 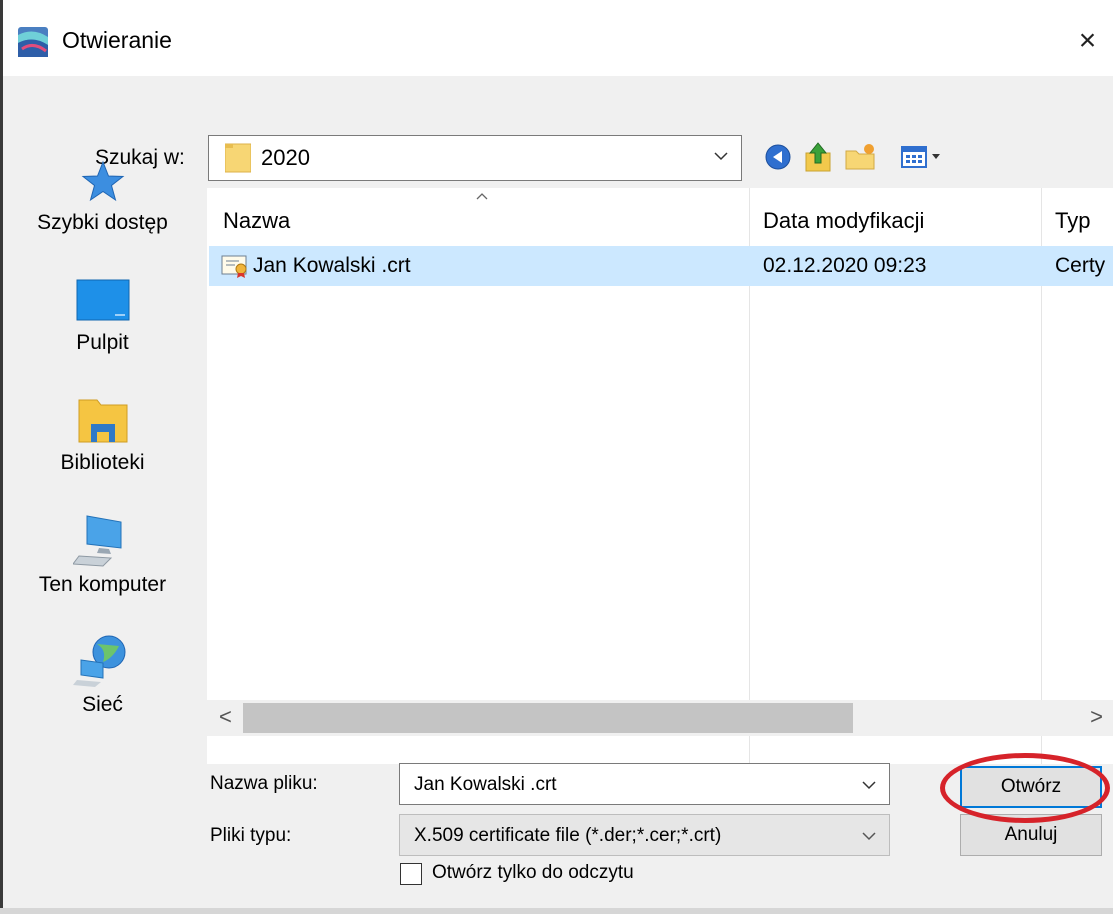 I want to click on cancel-button: Anuluj, so click(x=1031, y=835).